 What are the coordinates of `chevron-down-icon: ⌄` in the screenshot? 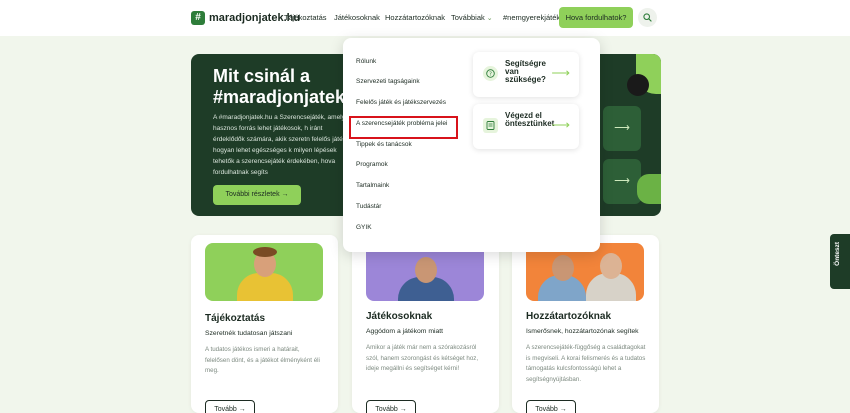 It's located at (489, 18).